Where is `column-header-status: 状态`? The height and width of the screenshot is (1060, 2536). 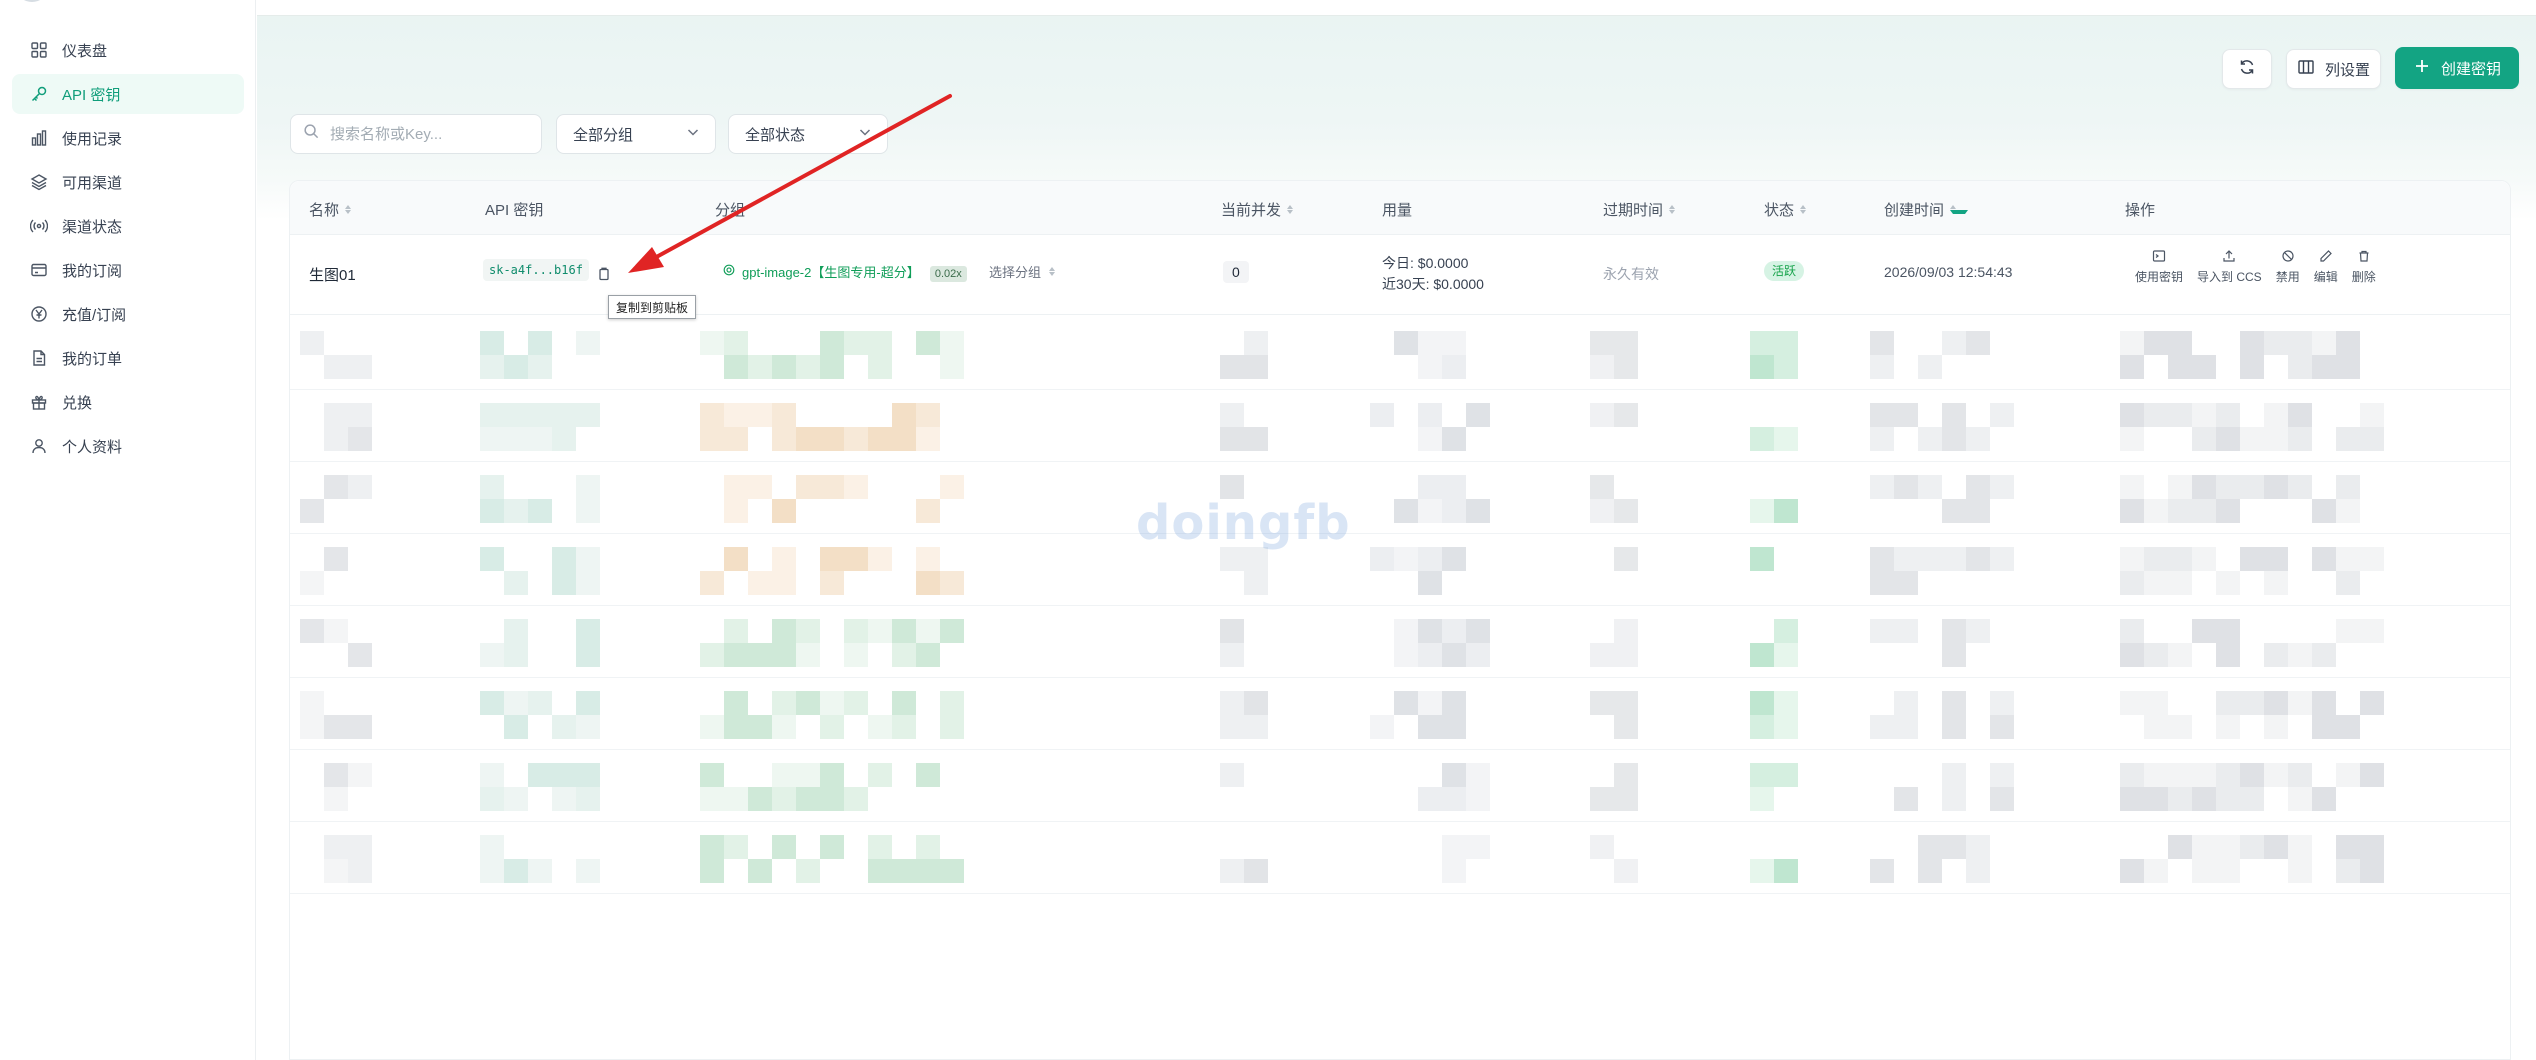
column-header-status: 状态 is located at coordinates (1785, 209).